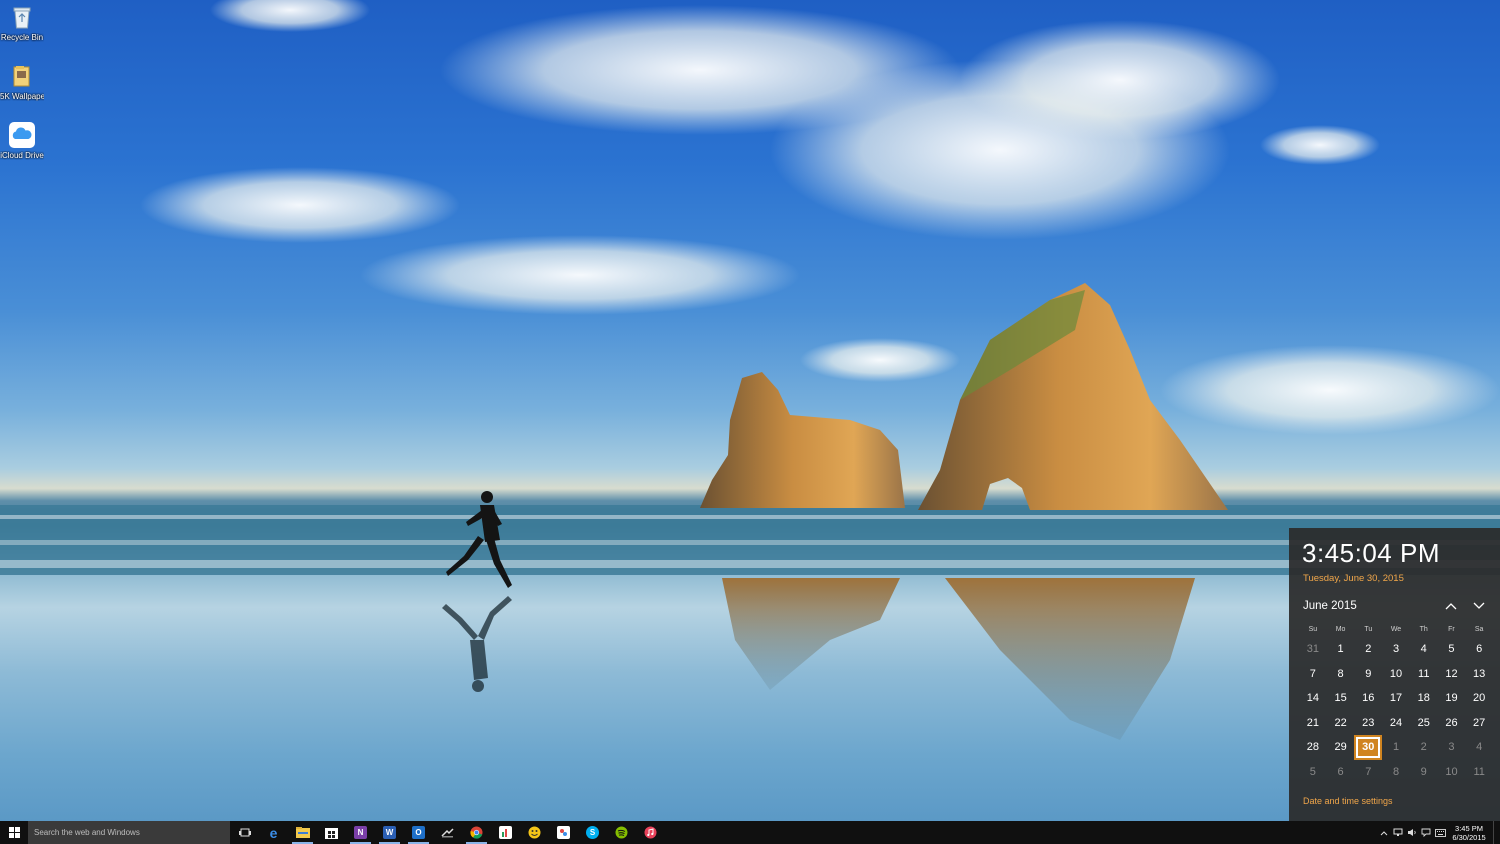 Image resolution: width=1500 pixels, height=844 pixels. Describe the element at coordinates (1424, 723) in the screenshot. I see `calendar-day: 25` at that location.